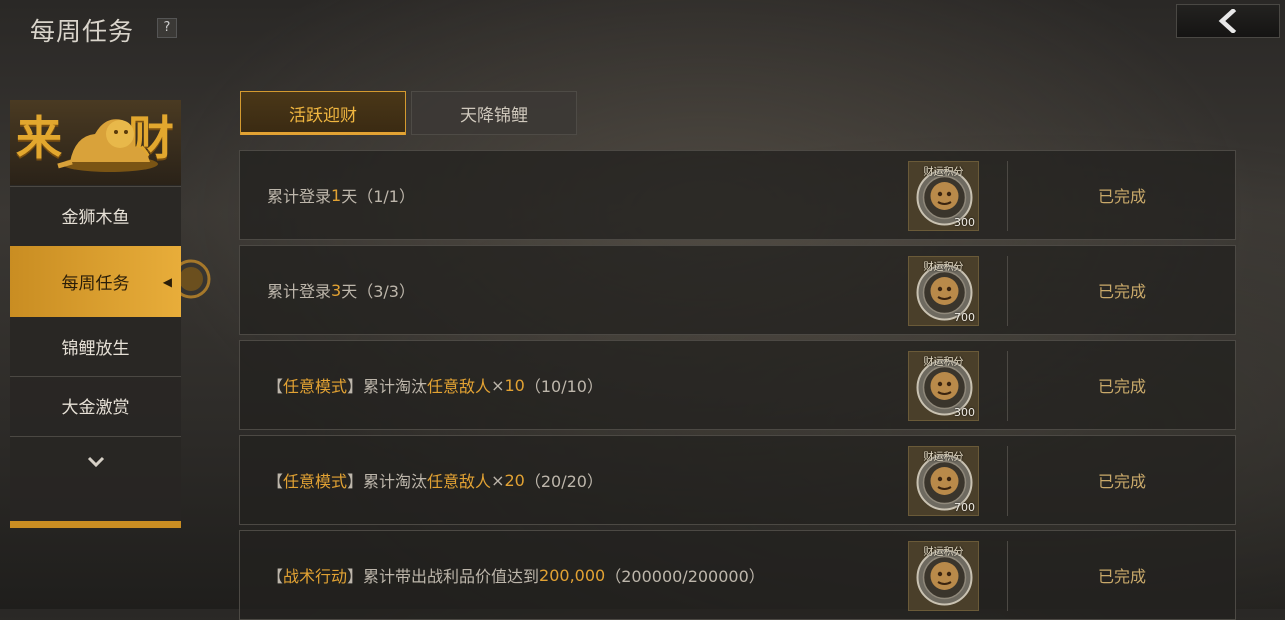 This screenshot has height=620, width=1285. I want to click on desc-highlight: 10, so click(514, 385).